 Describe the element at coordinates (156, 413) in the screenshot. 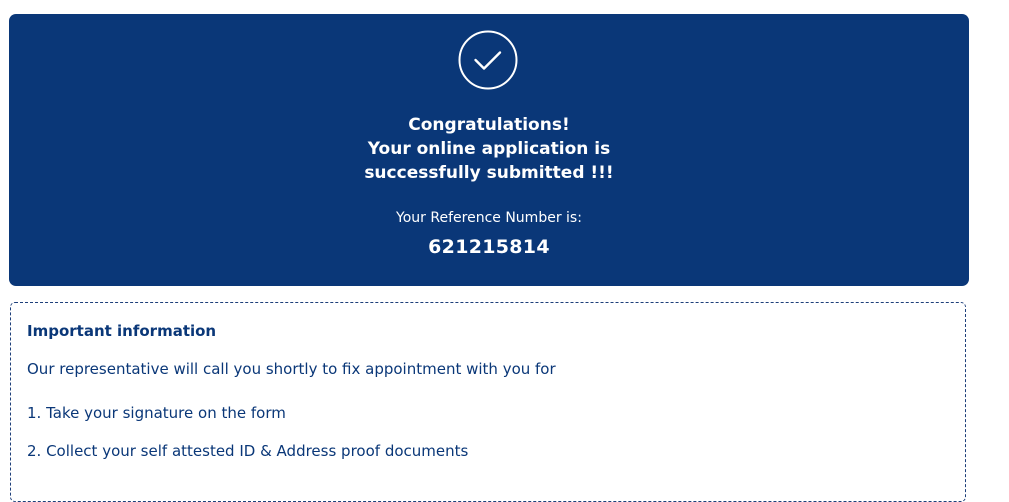

I see `info-step-1: 1. Take your signature on the form` at that location.